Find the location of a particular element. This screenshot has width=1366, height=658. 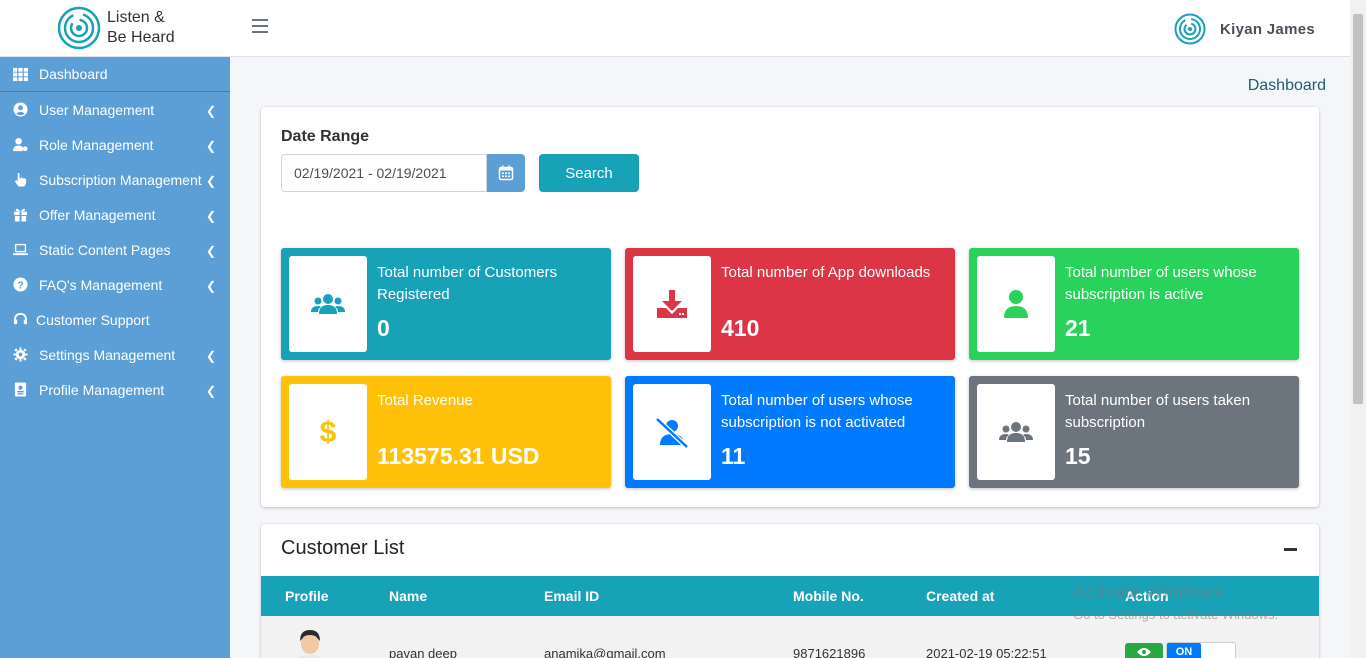

watermark-title: Activate Windows is located at coordinates (1148, 592).